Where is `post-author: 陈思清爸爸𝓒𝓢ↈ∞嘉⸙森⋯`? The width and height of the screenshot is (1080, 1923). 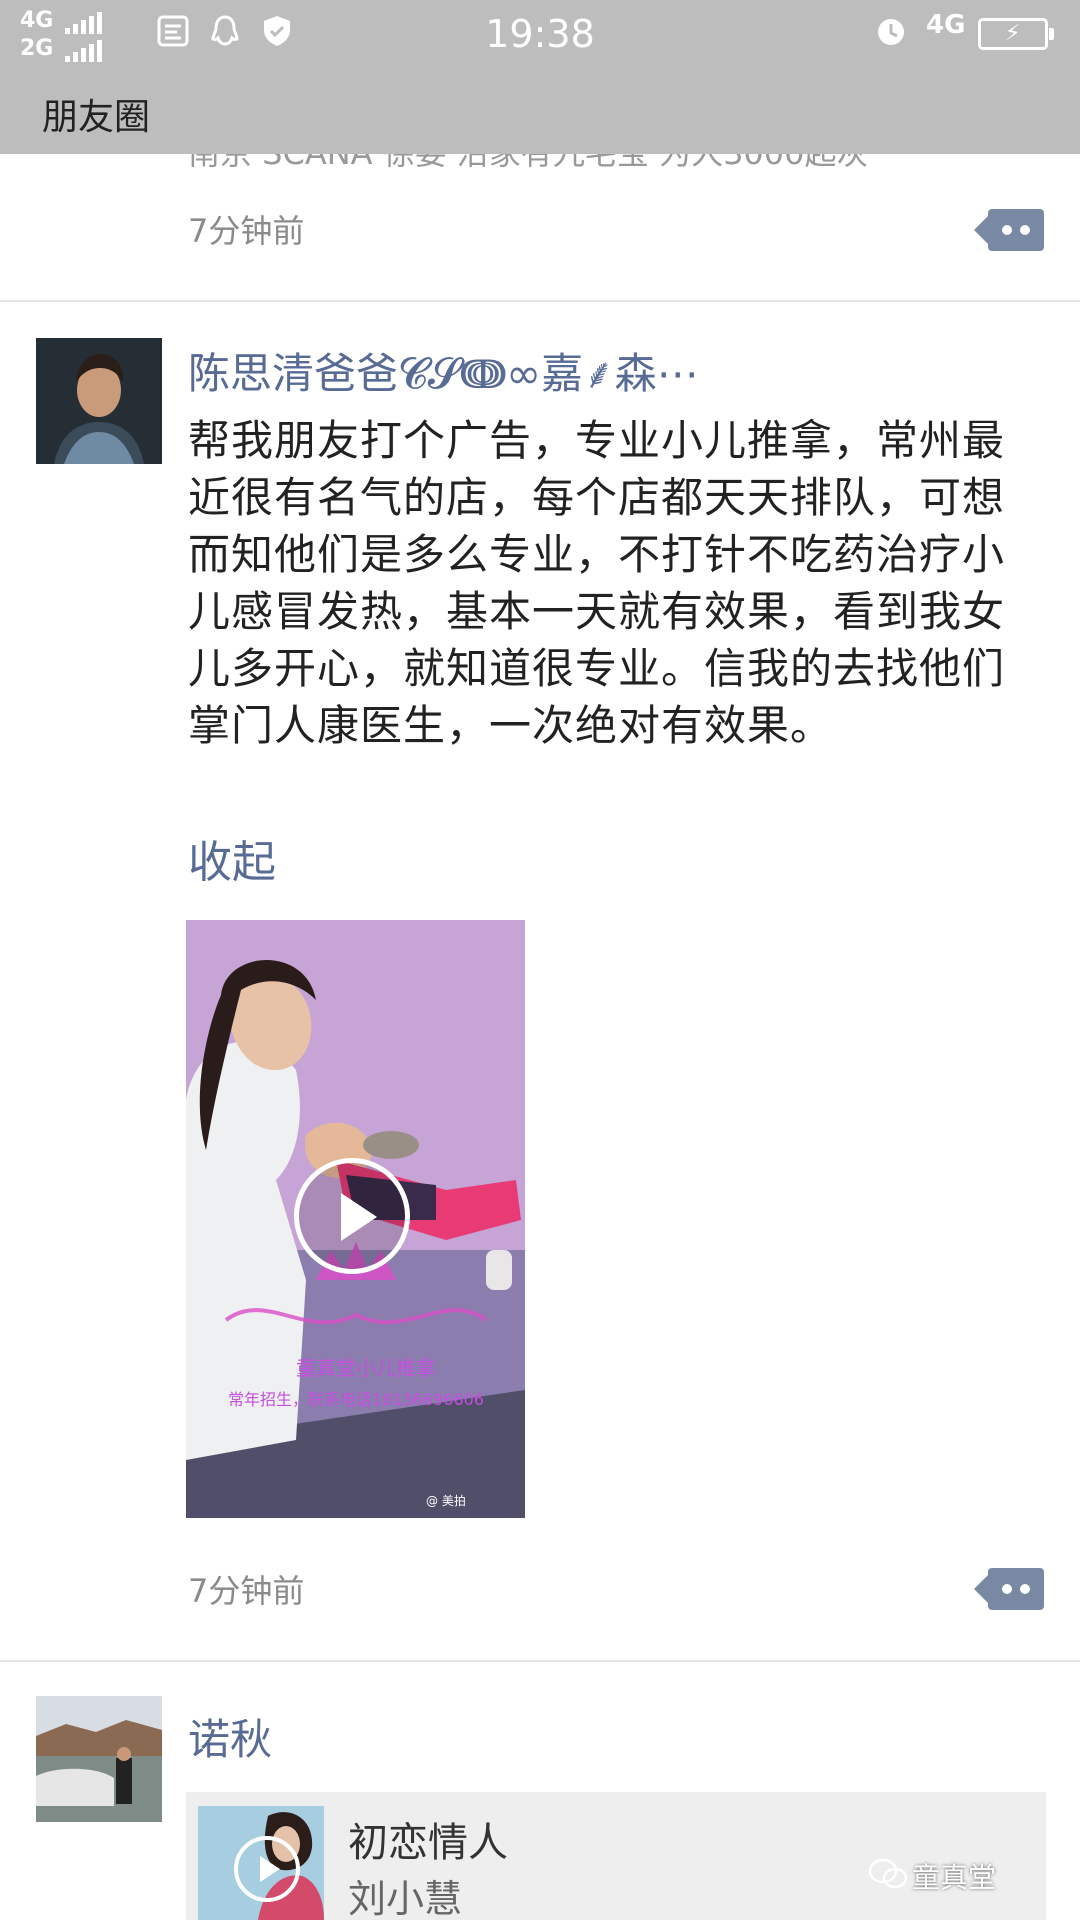 post-author: 陈思清爸爸𝓒𝓢ↈ∞嘉⸙森⋯ is located at coordinates (443, 370).